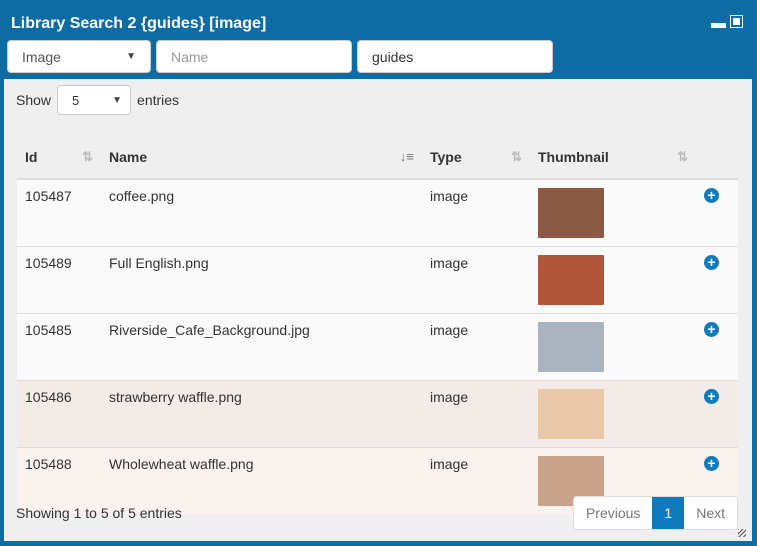 The width and height of the screenshot is (757, 546). I want to click on table-row: 105489 Full English.png image +, so click(377, 280).